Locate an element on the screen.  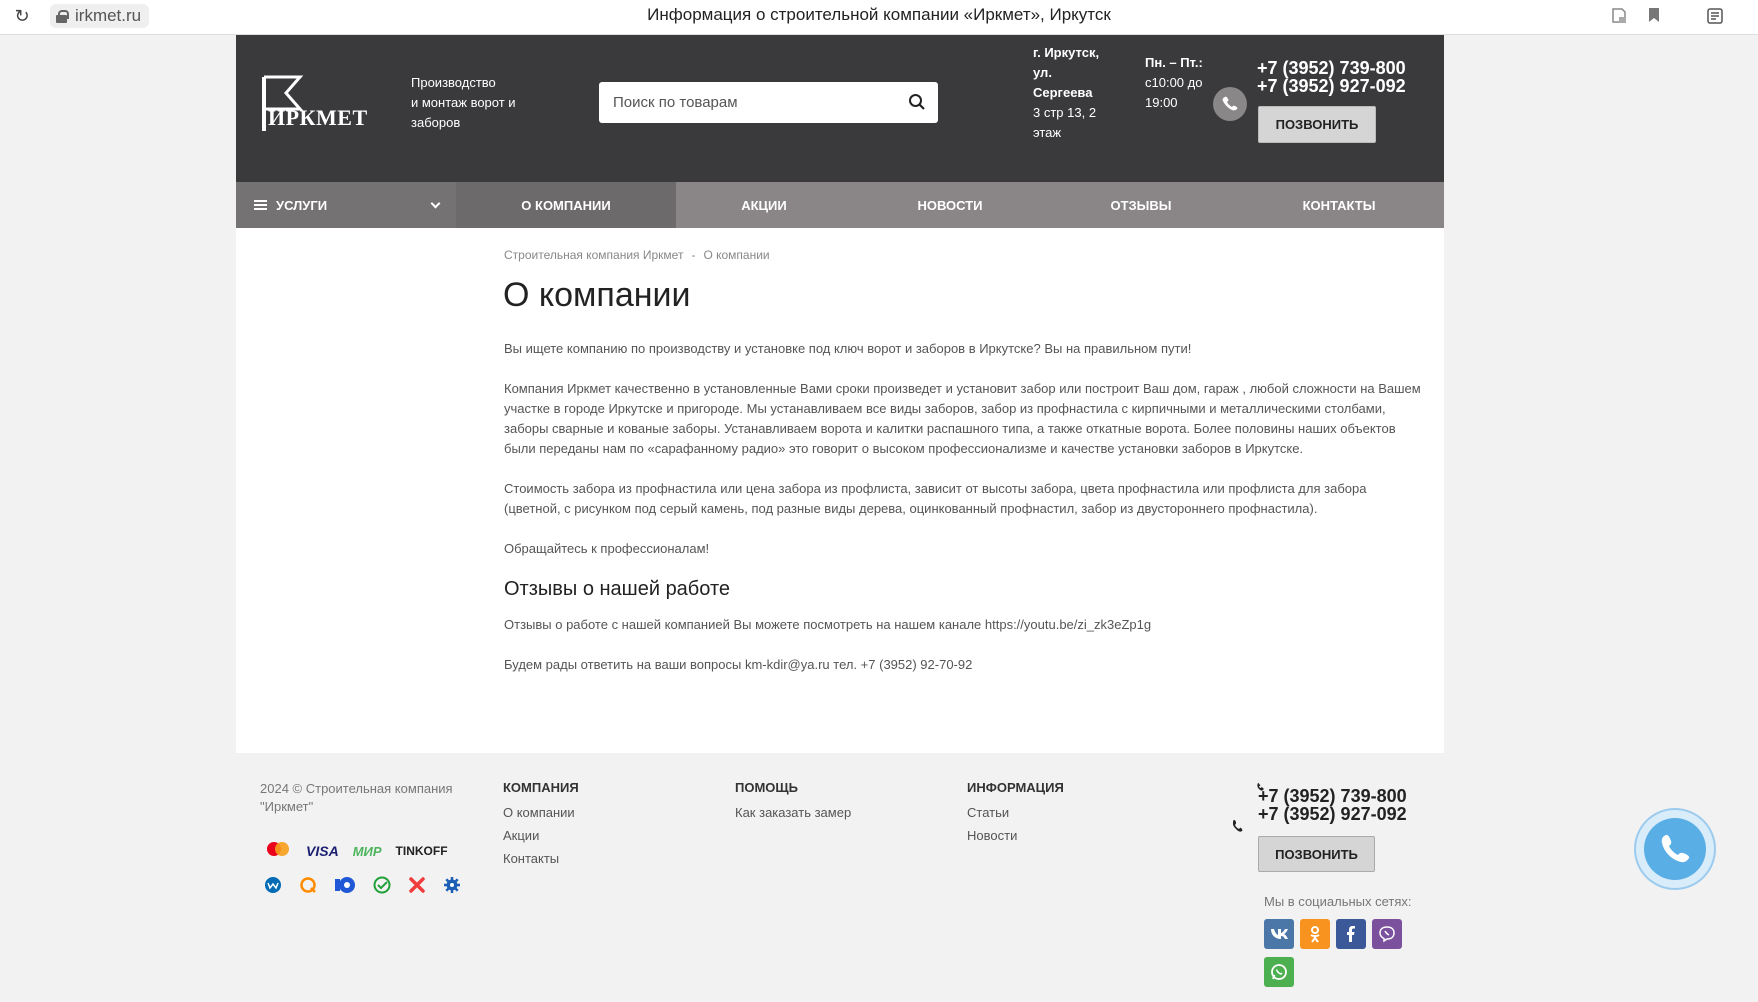
footer-link-contacts: Контакты is located at coordinates (541, 858).